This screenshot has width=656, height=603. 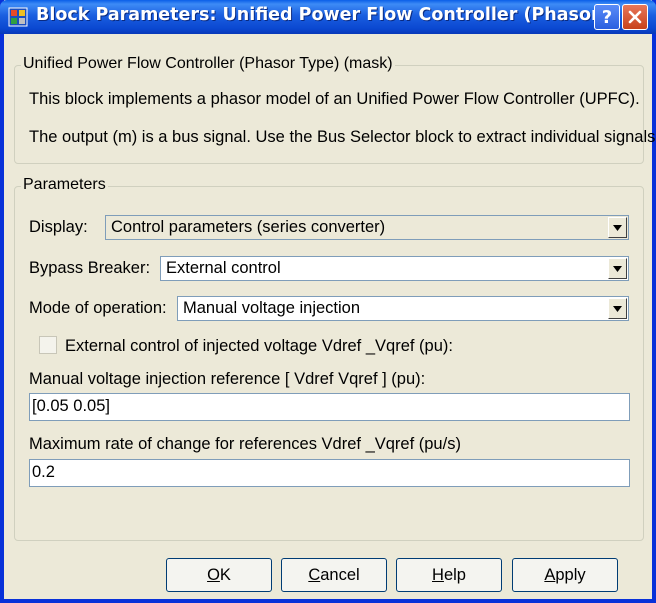 I want to click on cancel-button-mnemonic: C, so click(x=314, y=574).